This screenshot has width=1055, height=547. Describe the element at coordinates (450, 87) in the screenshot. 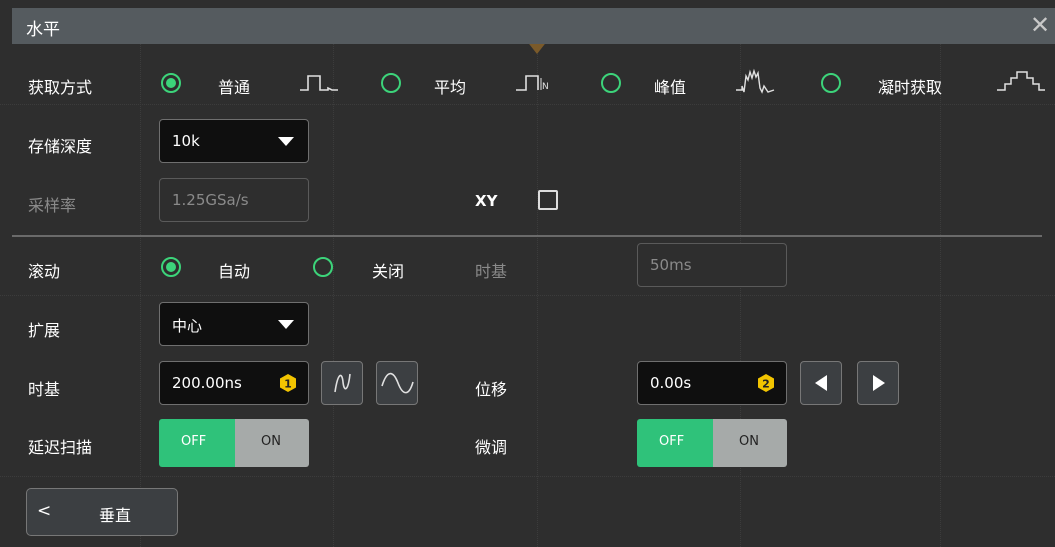

I see `acquisition-average-label: 平均` at that location.